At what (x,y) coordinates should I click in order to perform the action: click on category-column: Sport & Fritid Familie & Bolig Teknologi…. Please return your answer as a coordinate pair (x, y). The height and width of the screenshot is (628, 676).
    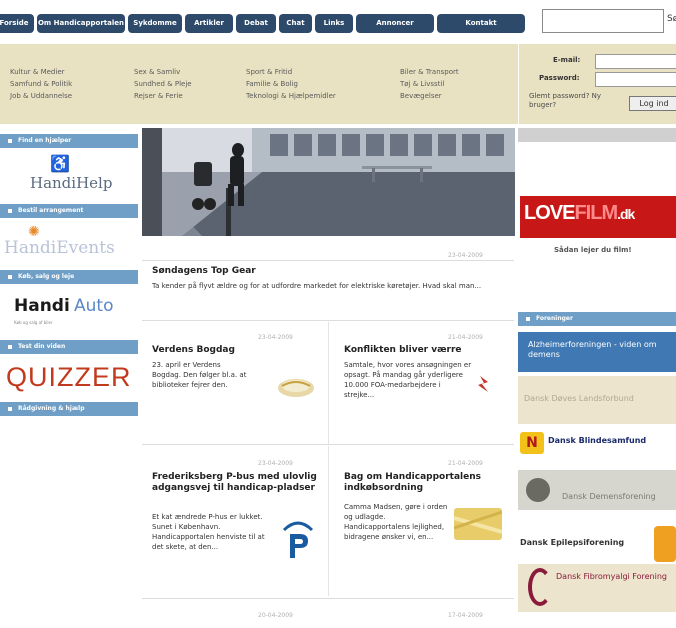
    Looking at the image, I should click on (291, 84).